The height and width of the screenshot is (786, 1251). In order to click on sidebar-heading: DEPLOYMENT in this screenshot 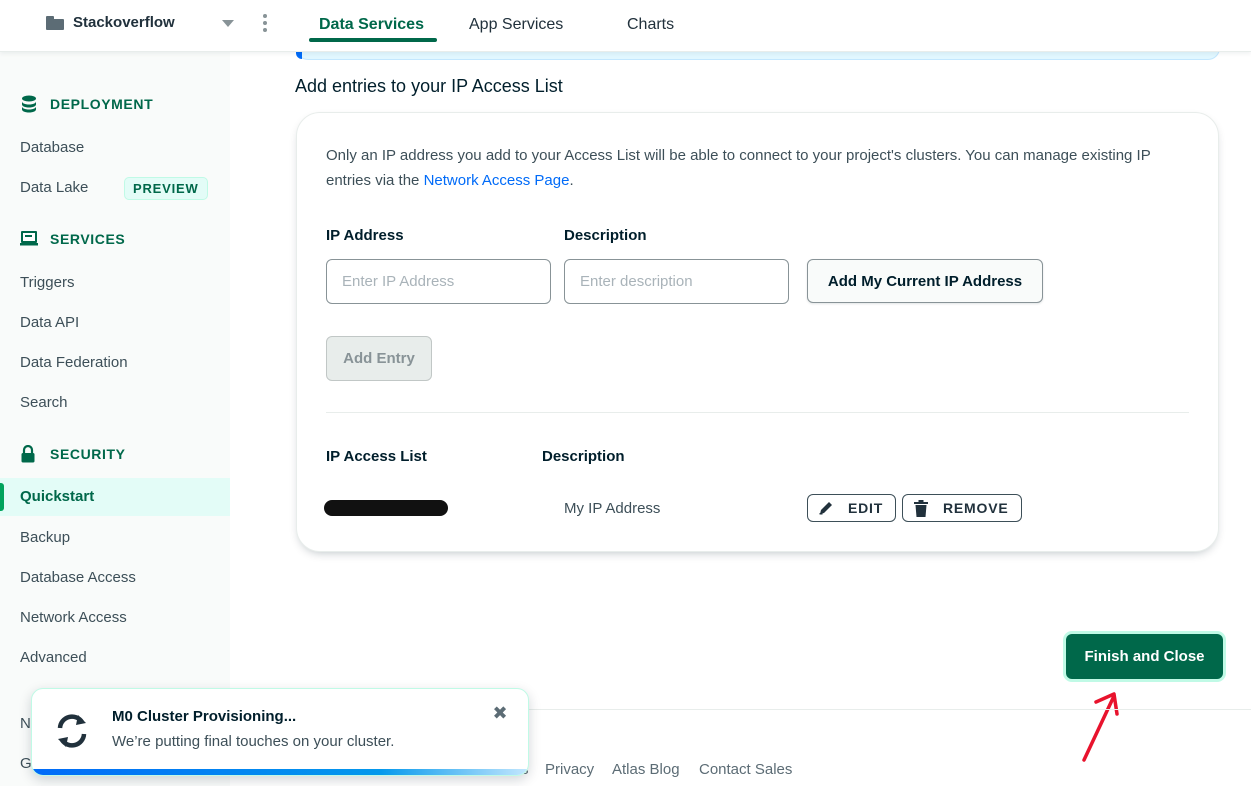, I will do `click(102, 104)`.